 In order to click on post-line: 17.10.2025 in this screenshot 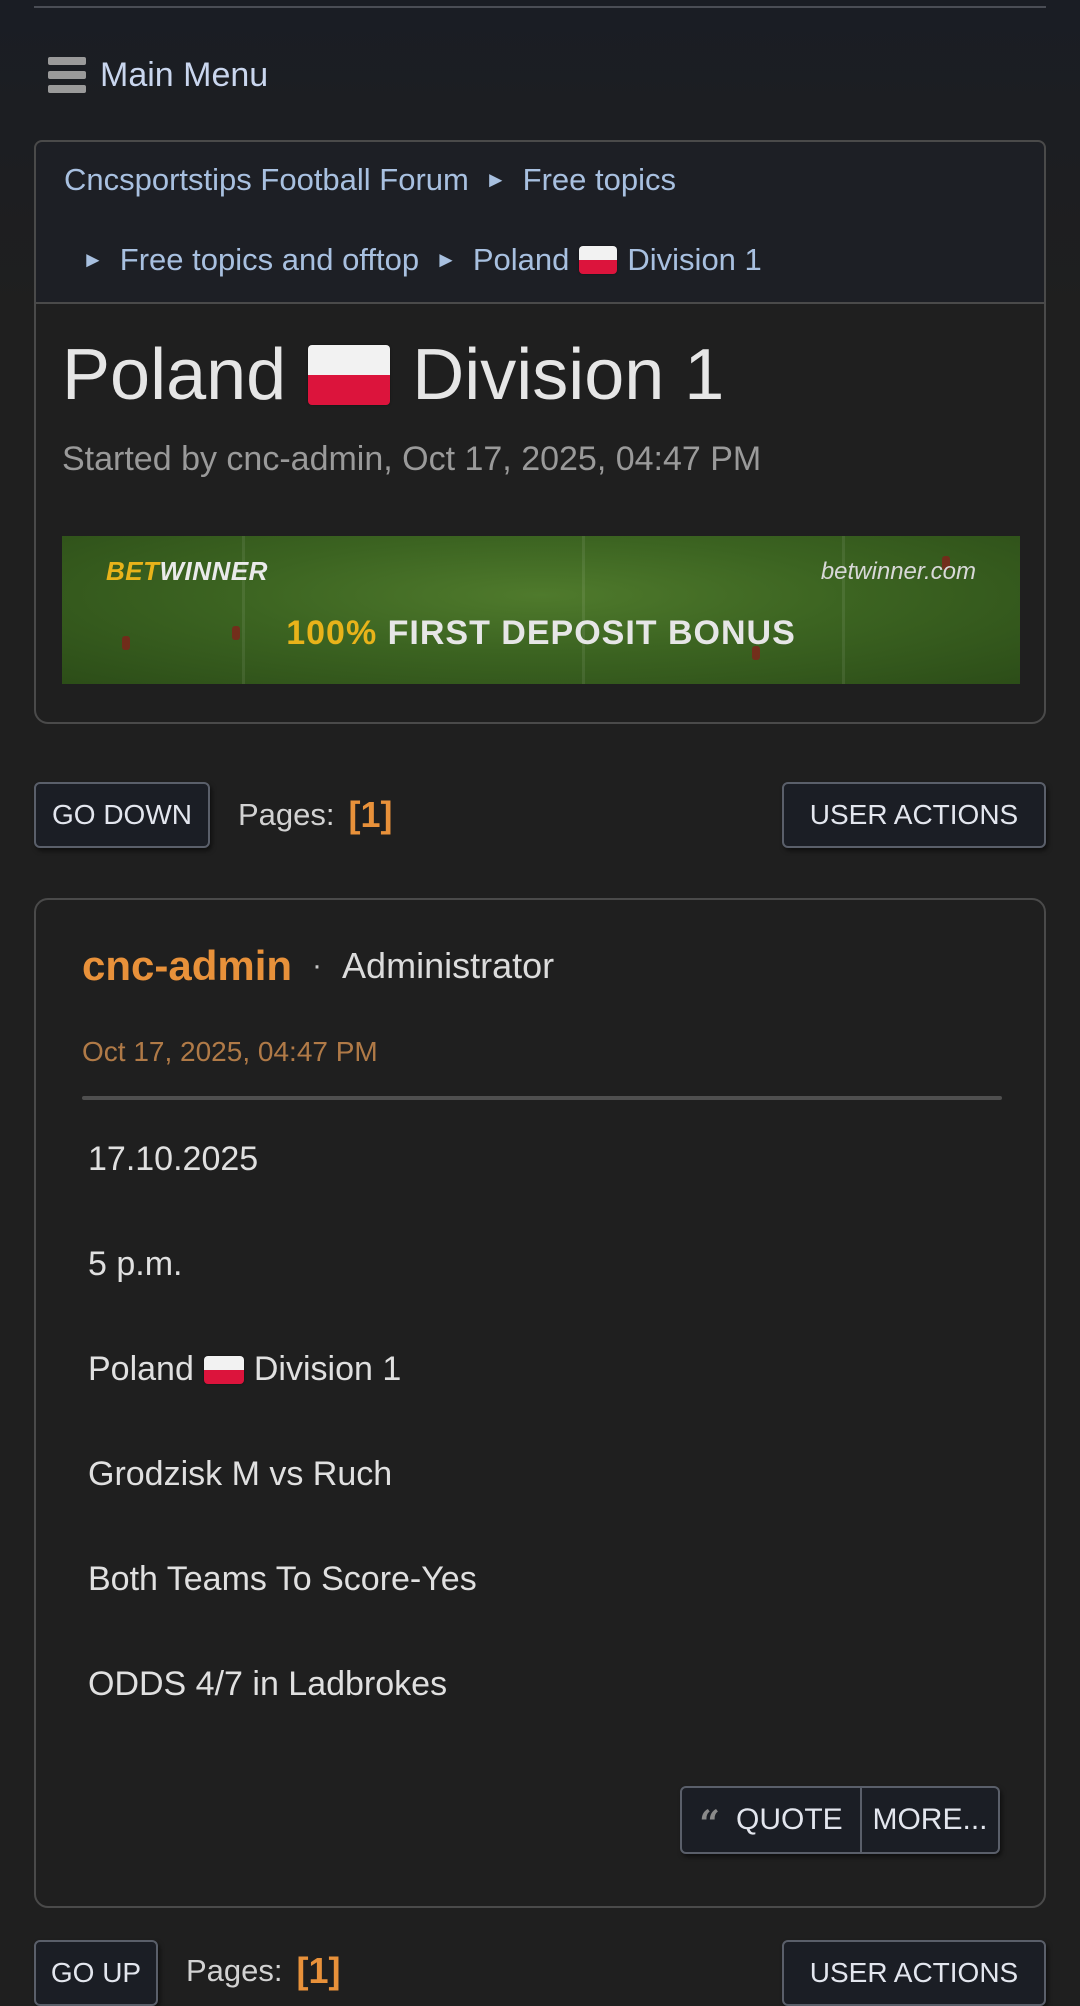, I will do `click(173, 1159)`.